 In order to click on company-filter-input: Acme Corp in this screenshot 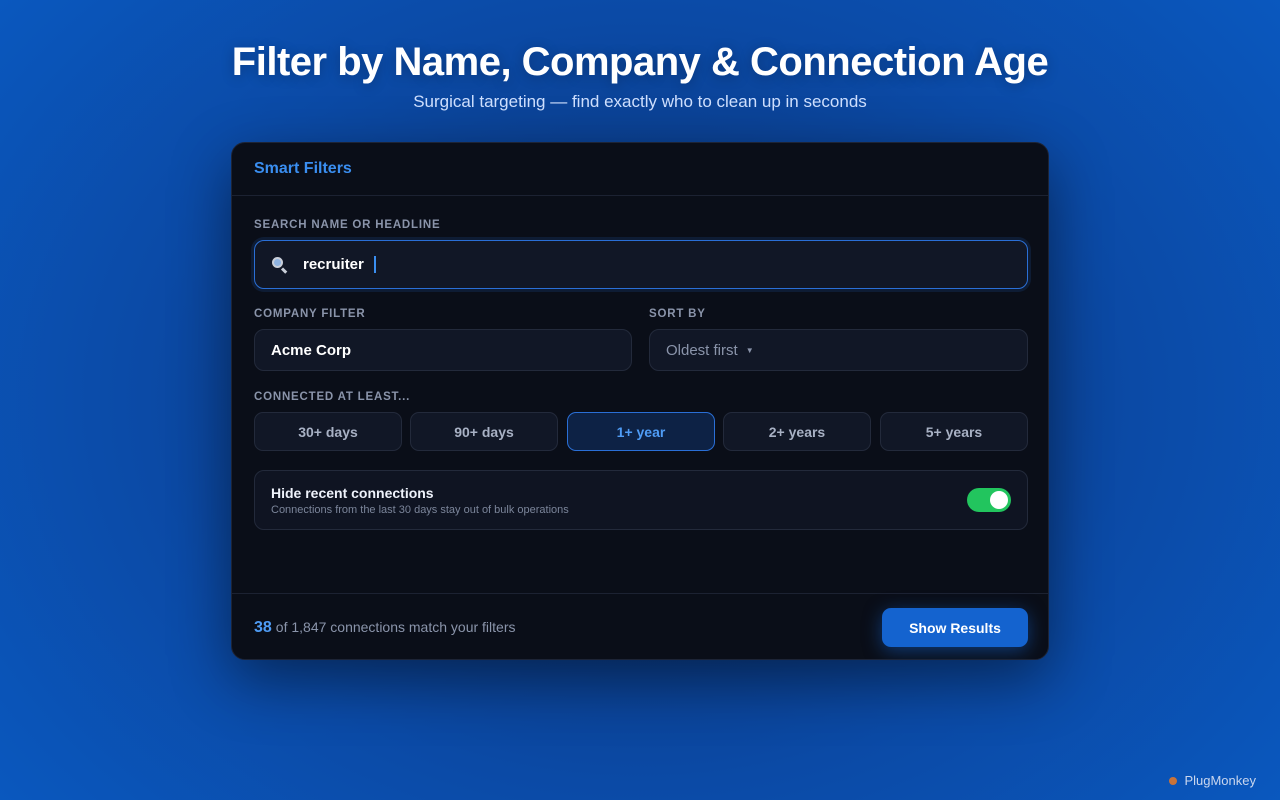, I will do `click(443, 350)`.